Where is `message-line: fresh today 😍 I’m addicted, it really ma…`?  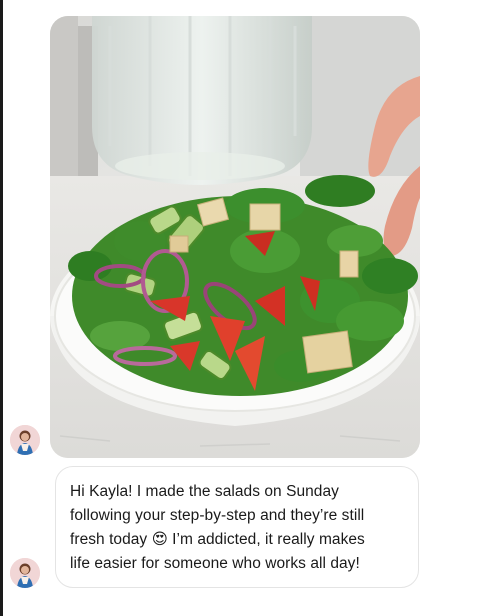
message-line: fresh today 😍 I’m addicted, it really ma… is located at coordinates (217, 539).